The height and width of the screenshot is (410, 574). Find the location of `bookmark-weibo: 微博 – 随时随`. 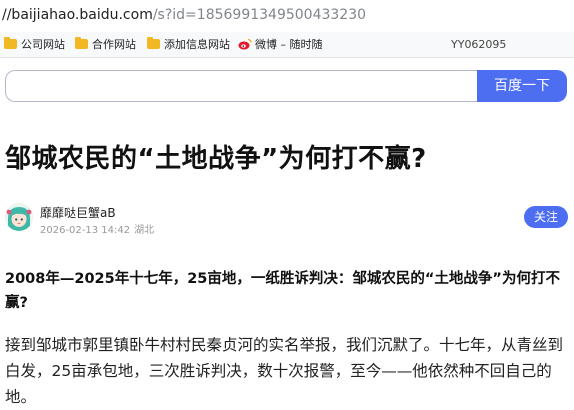

bookmark-weibo: 微博 – 随时随 is located at coordinates (286, 45).